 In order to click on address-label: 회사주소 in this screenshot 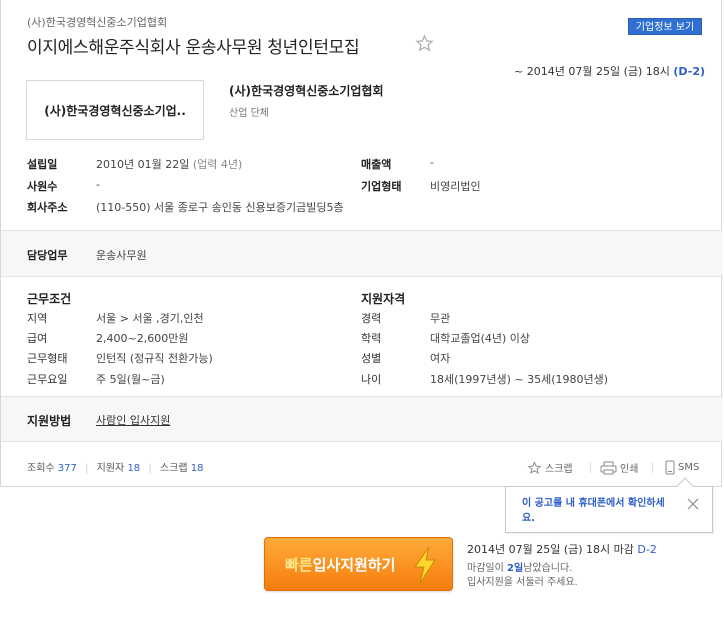, I will do `click(47, 207)`.